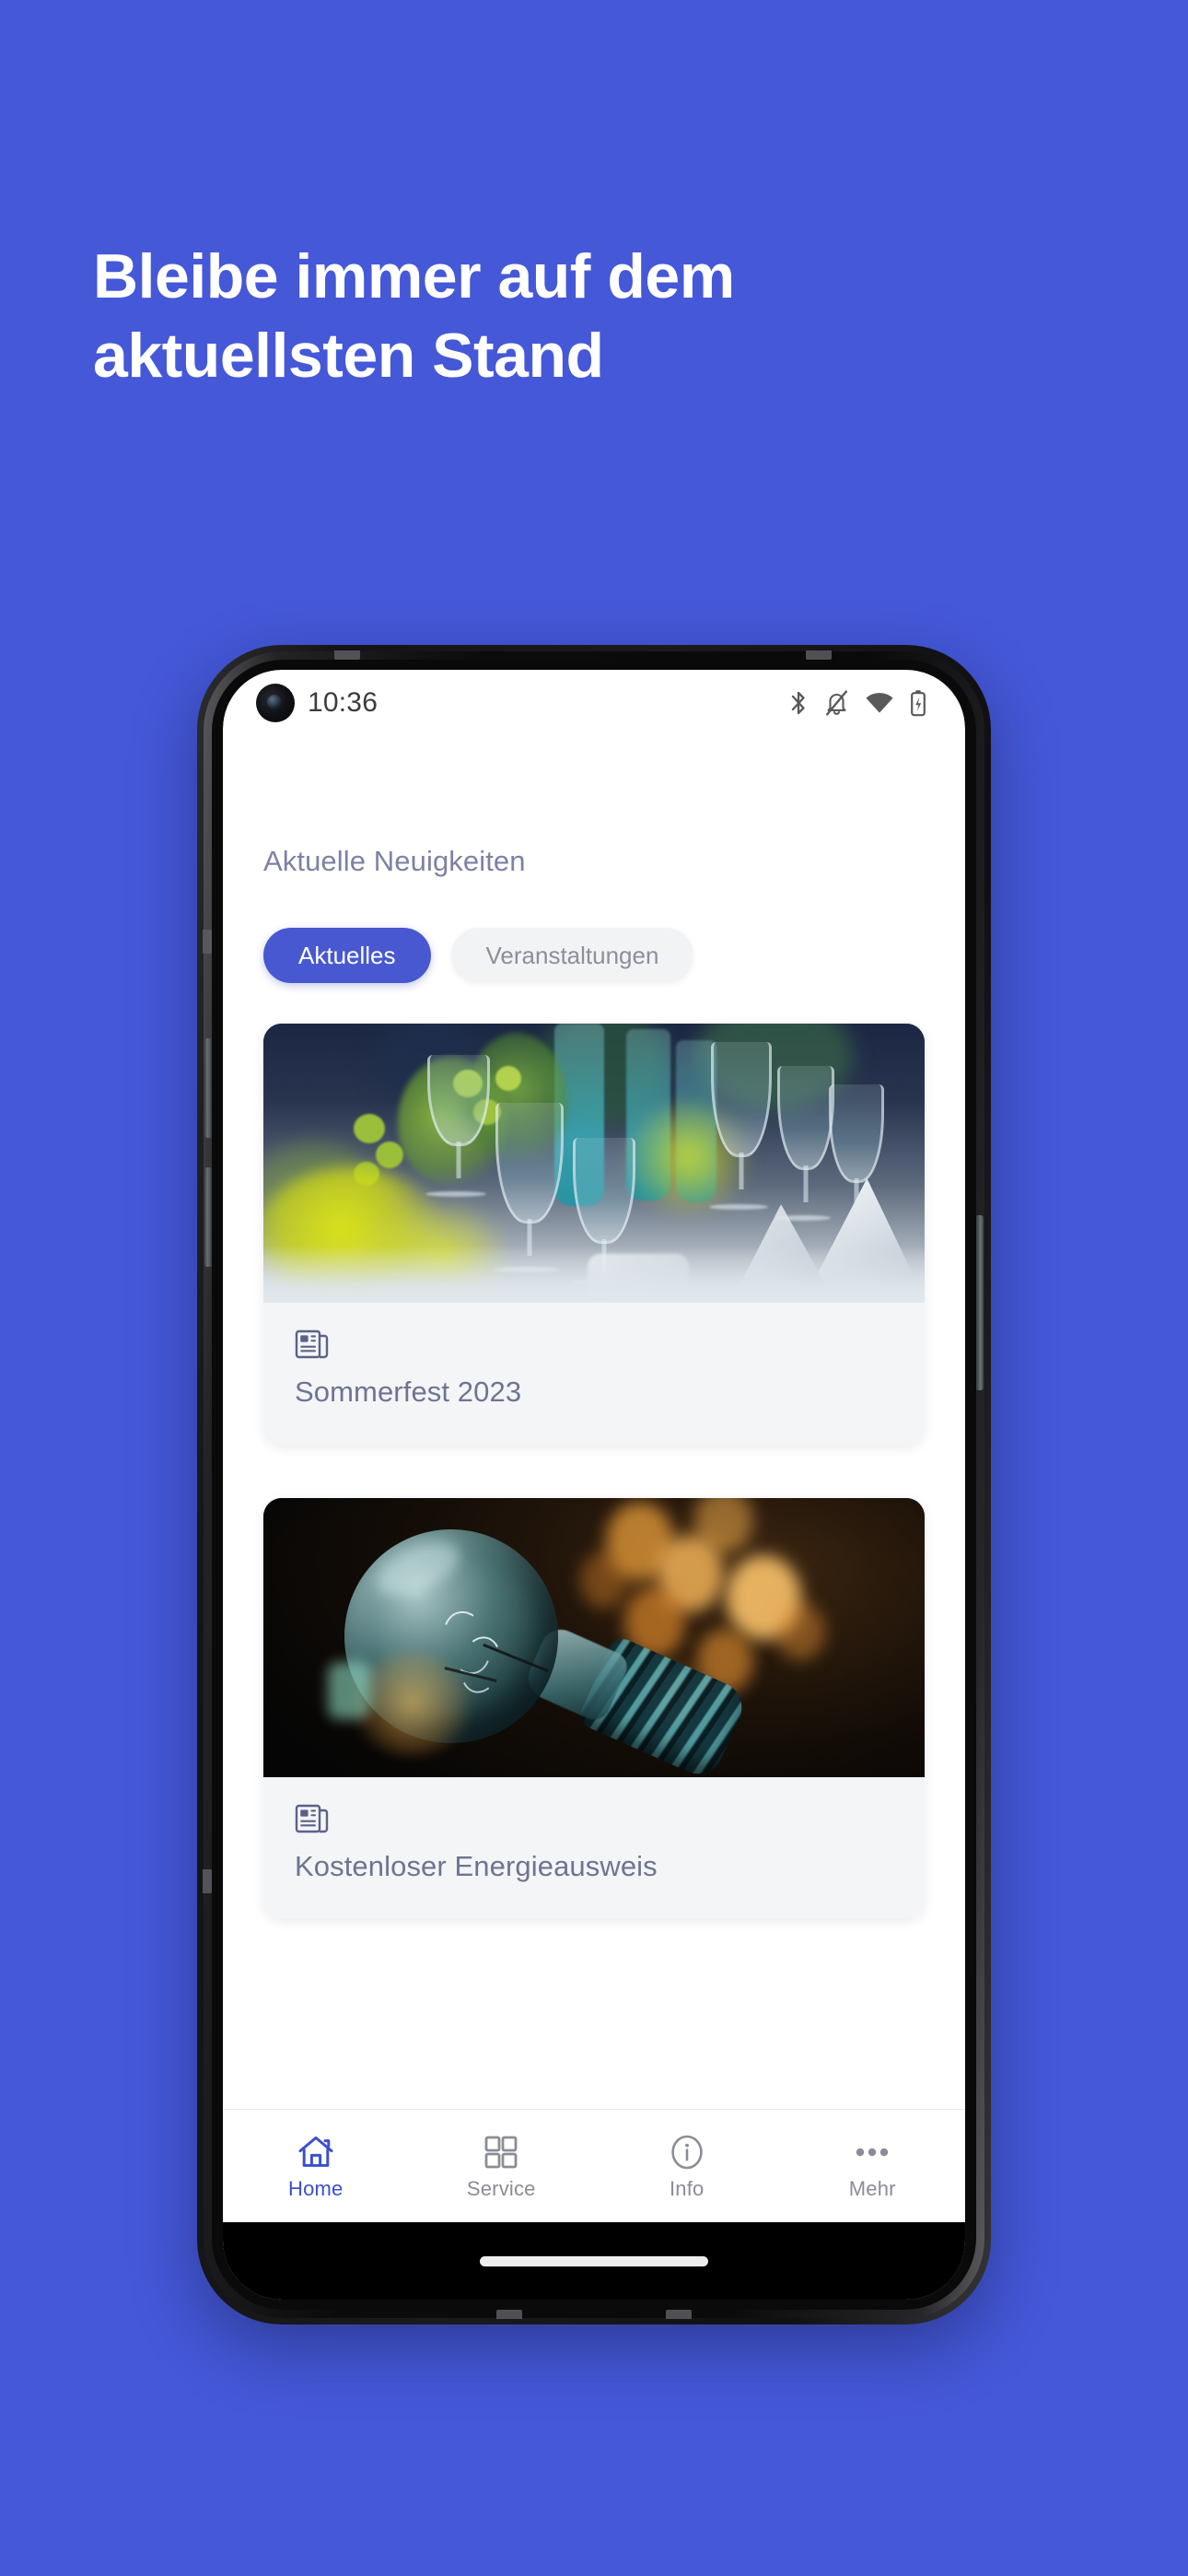 This screenshot has height=2576, width=1188. What do you see at coordinates (414, 316) in the screenshot?
I see `page-title: Bleibe immer auf dem aktuellsten Stand` at bounding box center [414, 316].